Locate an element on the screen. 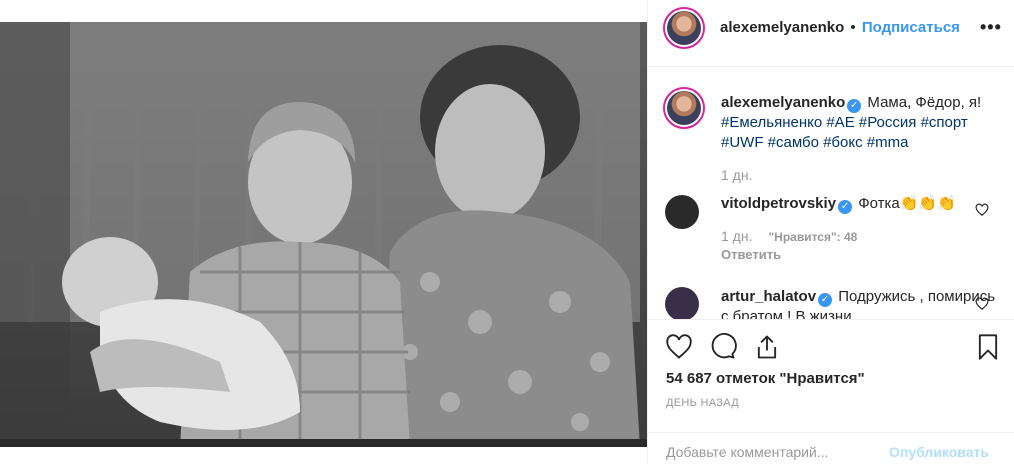 The height and width of the screenshot is (464, 1014). bookmark-icon is located at coordinates (988, 347).